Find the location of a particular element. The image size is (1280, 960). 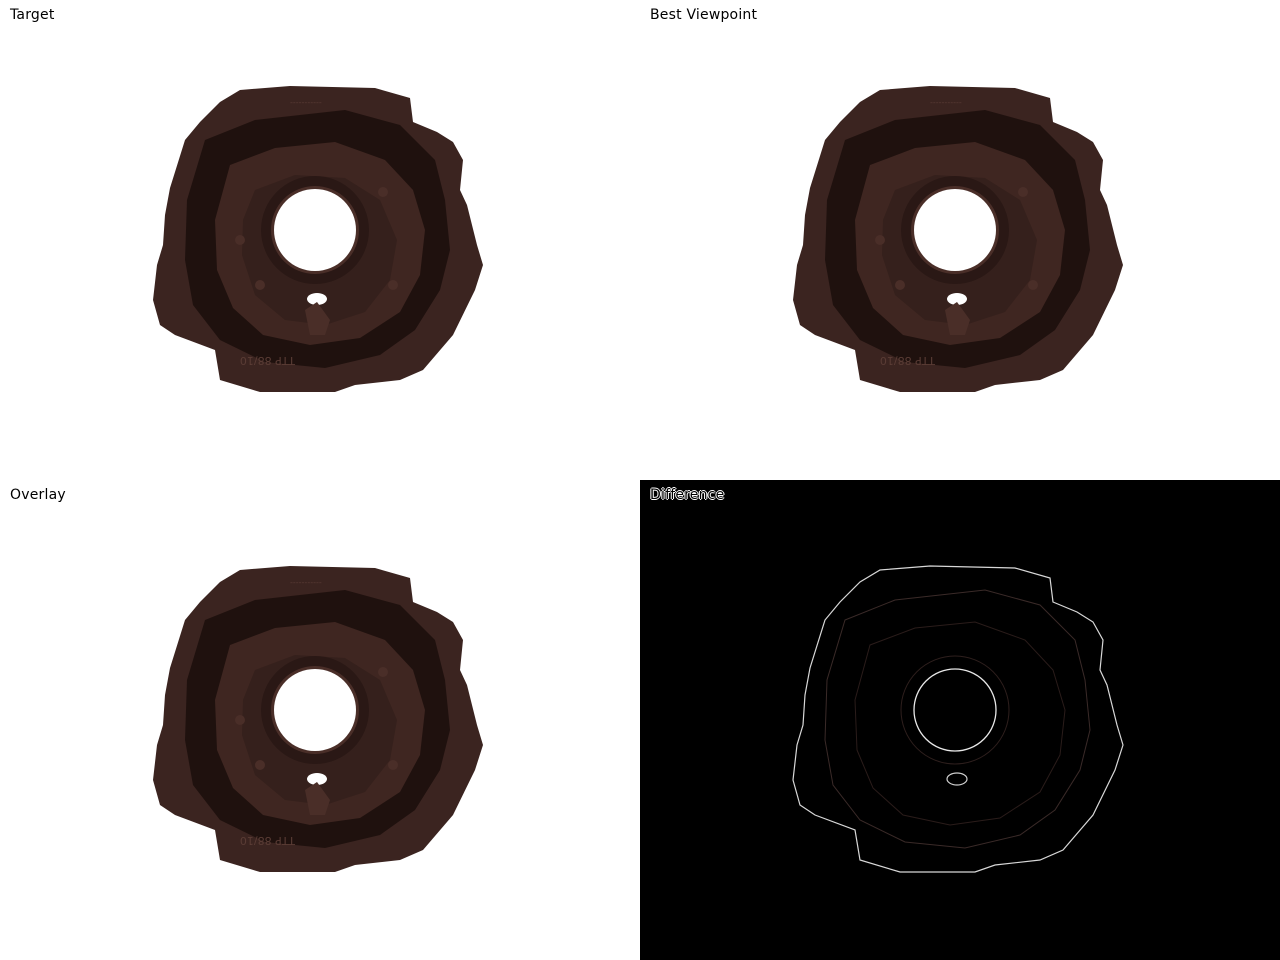

difference-edge-image is located at coordinates (958, 719).